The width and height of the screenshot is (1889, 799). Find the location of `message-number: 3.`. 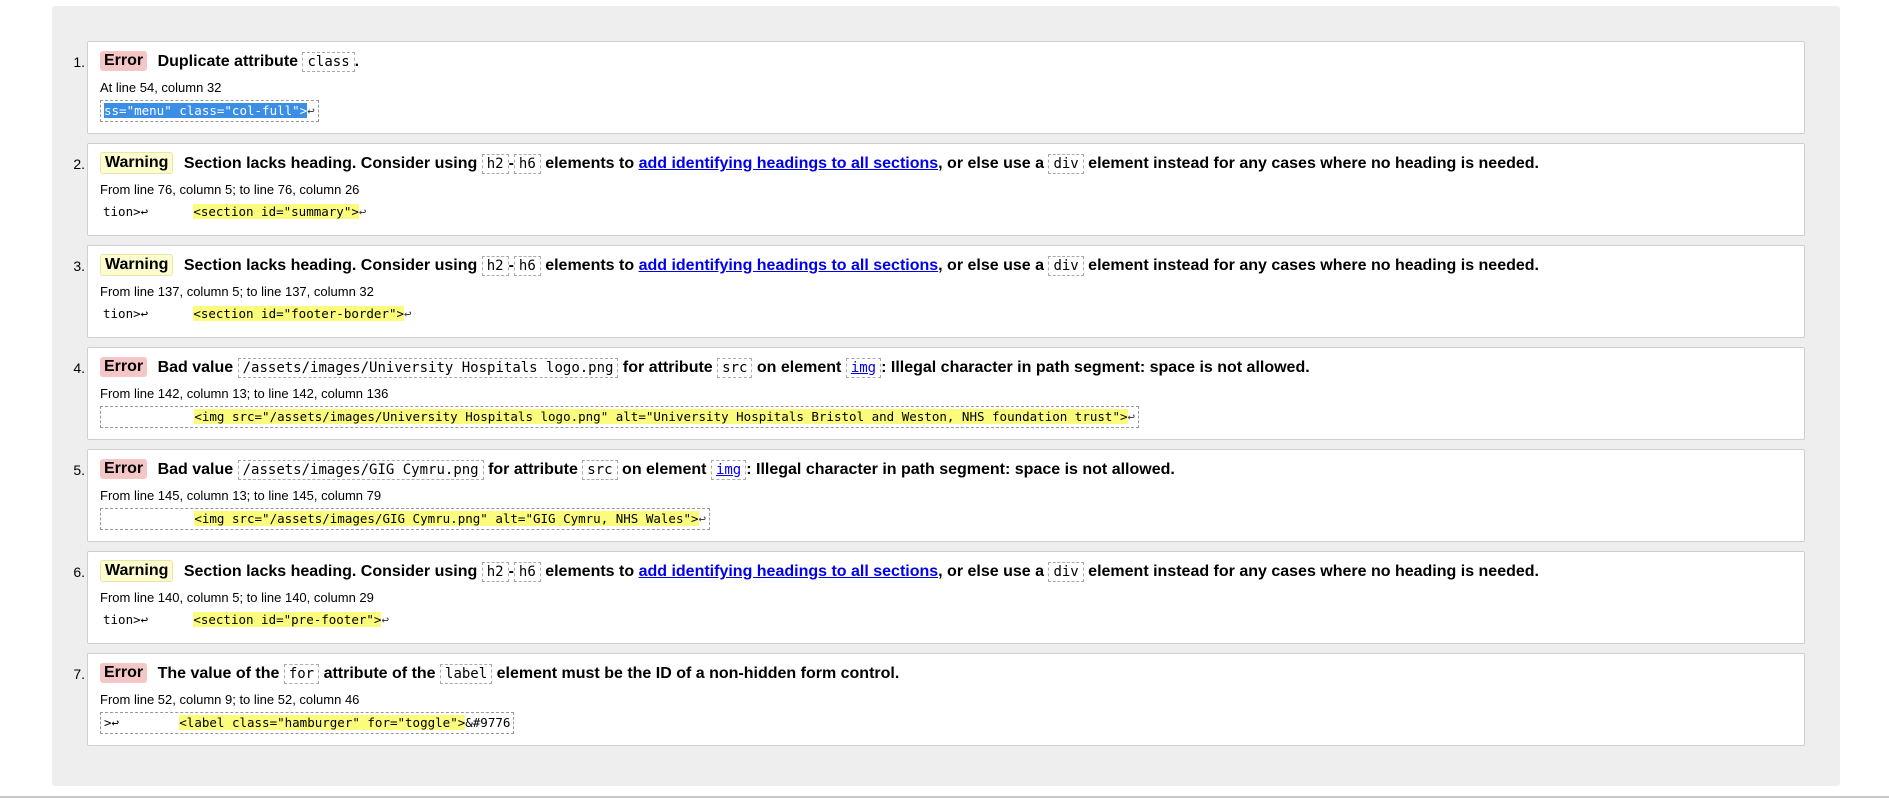

message-number: 3. is located at coordinates (79, 266).